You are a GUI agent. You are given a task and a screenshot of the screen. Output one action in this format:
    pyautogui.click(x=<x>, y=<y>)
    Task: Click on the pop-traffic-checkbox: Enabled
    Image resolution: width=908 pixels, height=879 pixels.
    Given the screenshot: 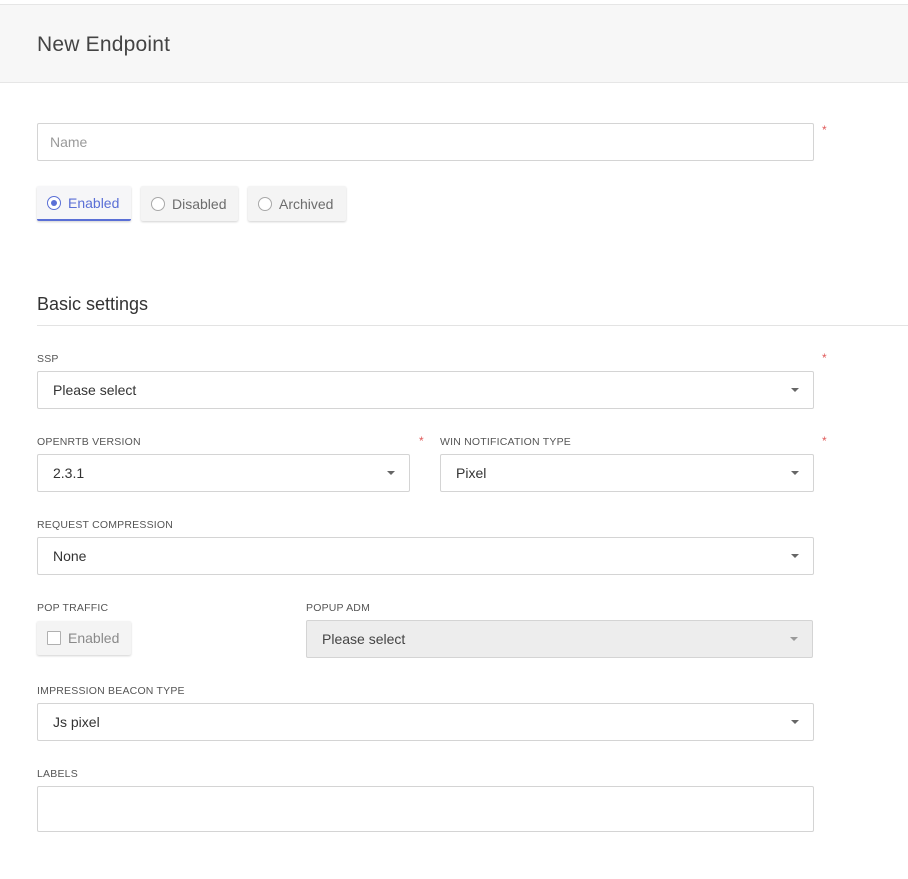 What is the action you would take?
    pyautogui.click(x=84, y=638)
    